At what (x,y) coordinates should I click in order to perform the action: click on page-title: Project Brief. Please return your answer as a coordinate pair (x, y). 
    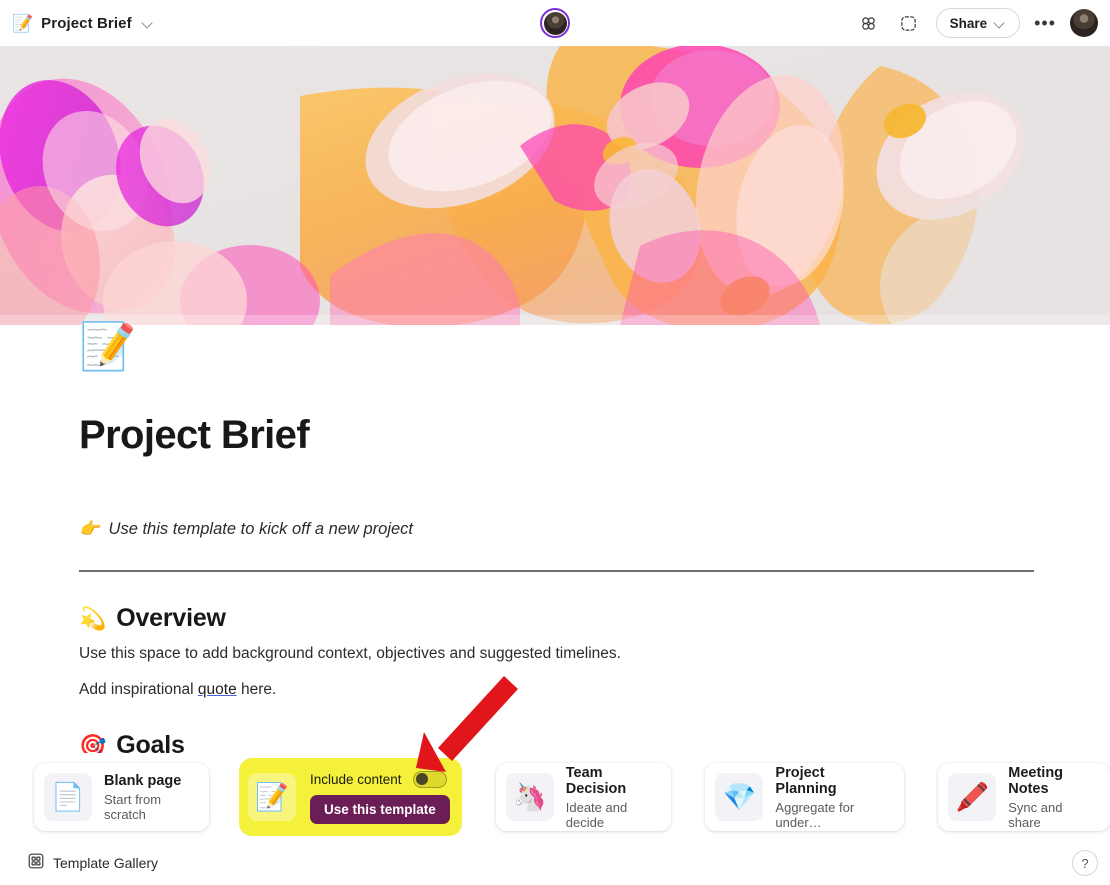
    Looking at the image, I should click on (555, 435).